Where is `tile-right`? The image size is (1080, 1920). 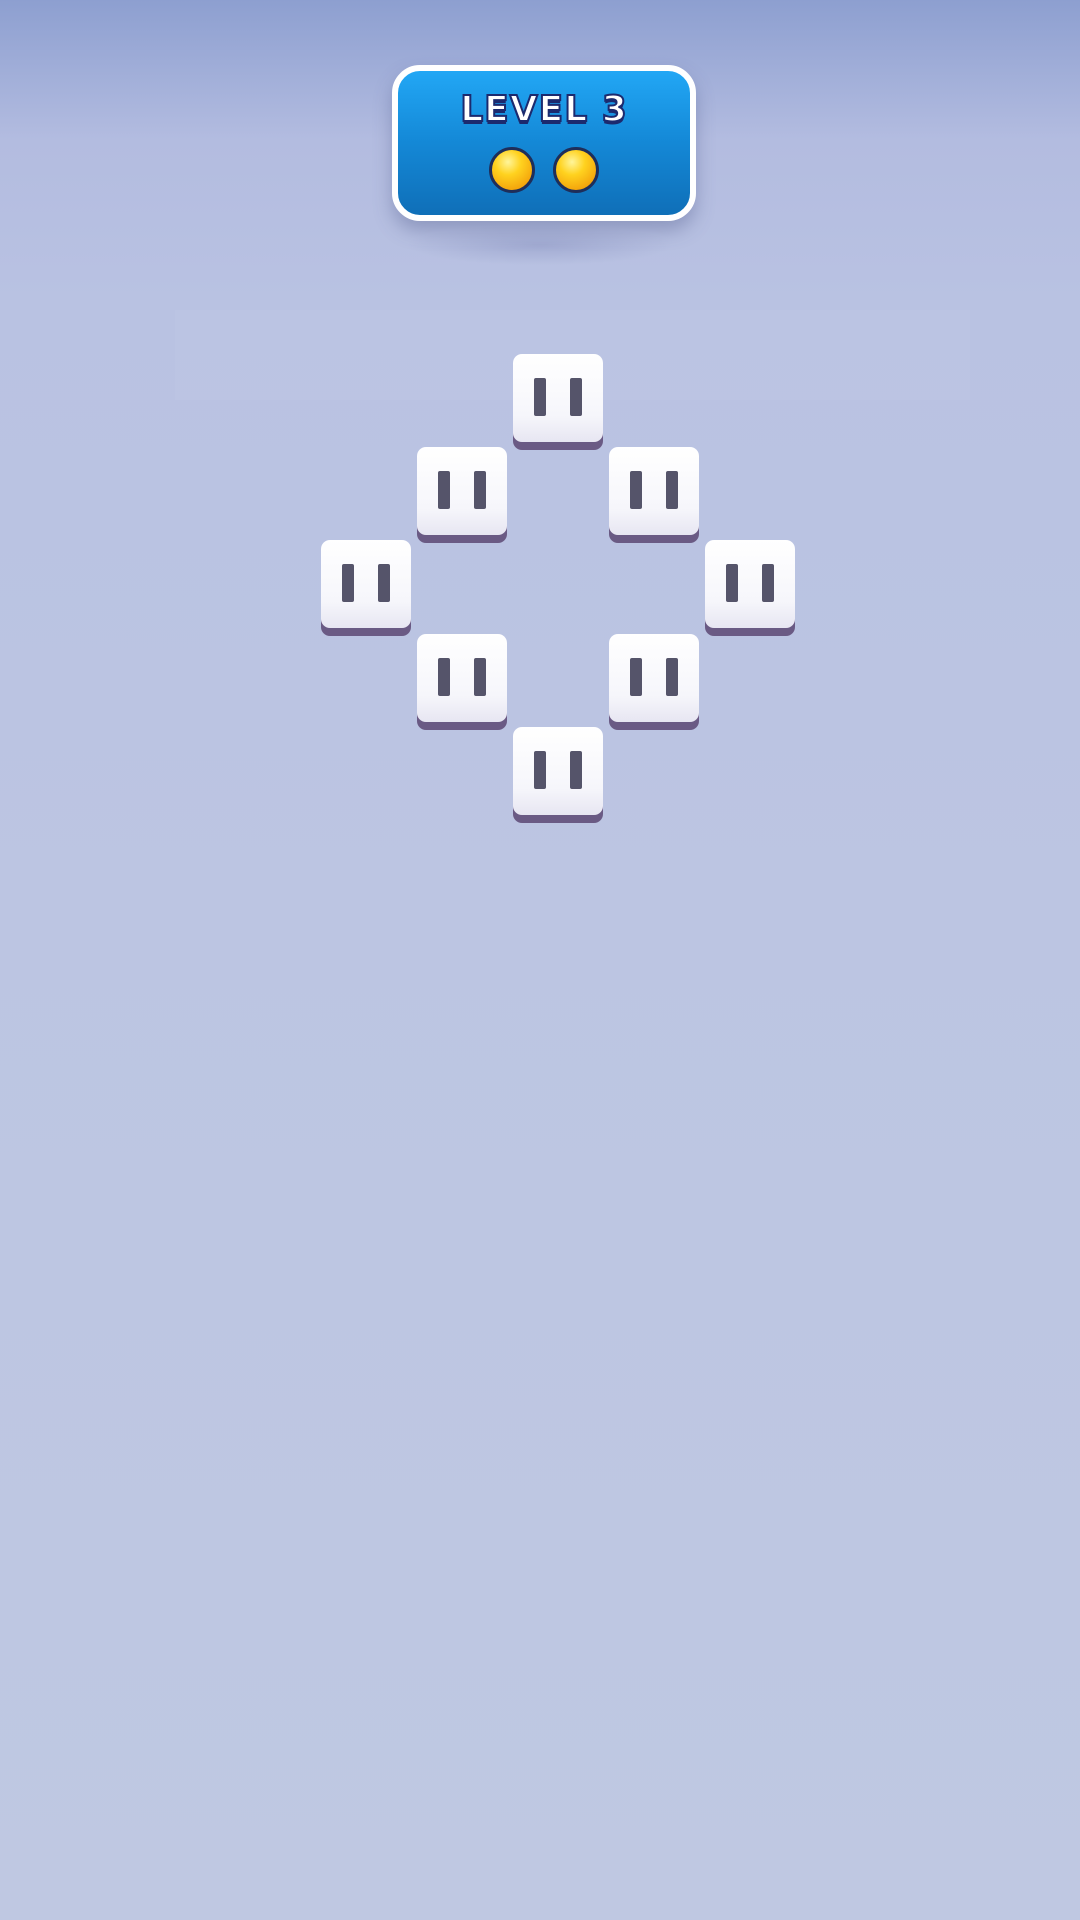 tile-right is located at coordinates (750, 588).